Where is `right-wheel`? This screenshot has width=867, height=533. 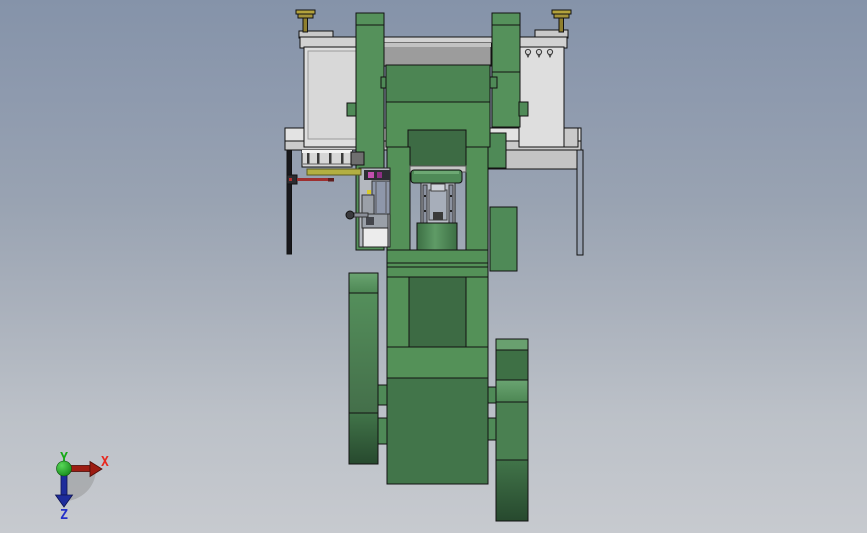
right-wheel is located at coordinates (512, 430).